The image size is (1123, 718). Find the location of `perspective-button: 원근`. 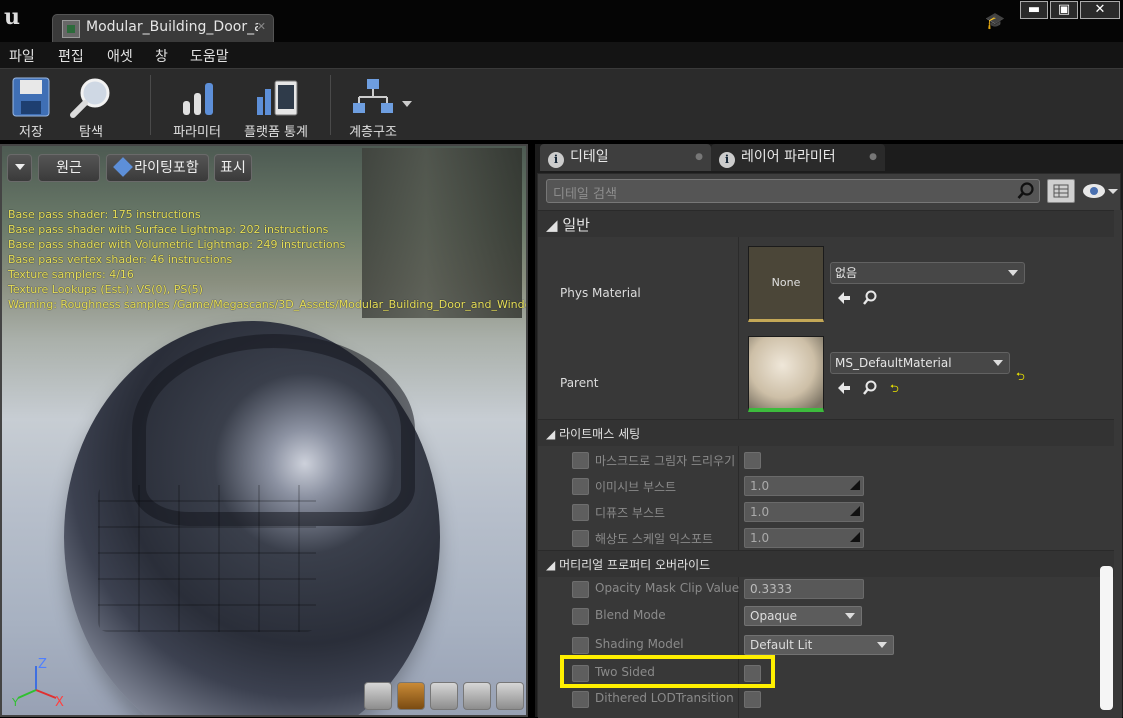

perspective-button: 원근 is located at coordinates (69, 168).